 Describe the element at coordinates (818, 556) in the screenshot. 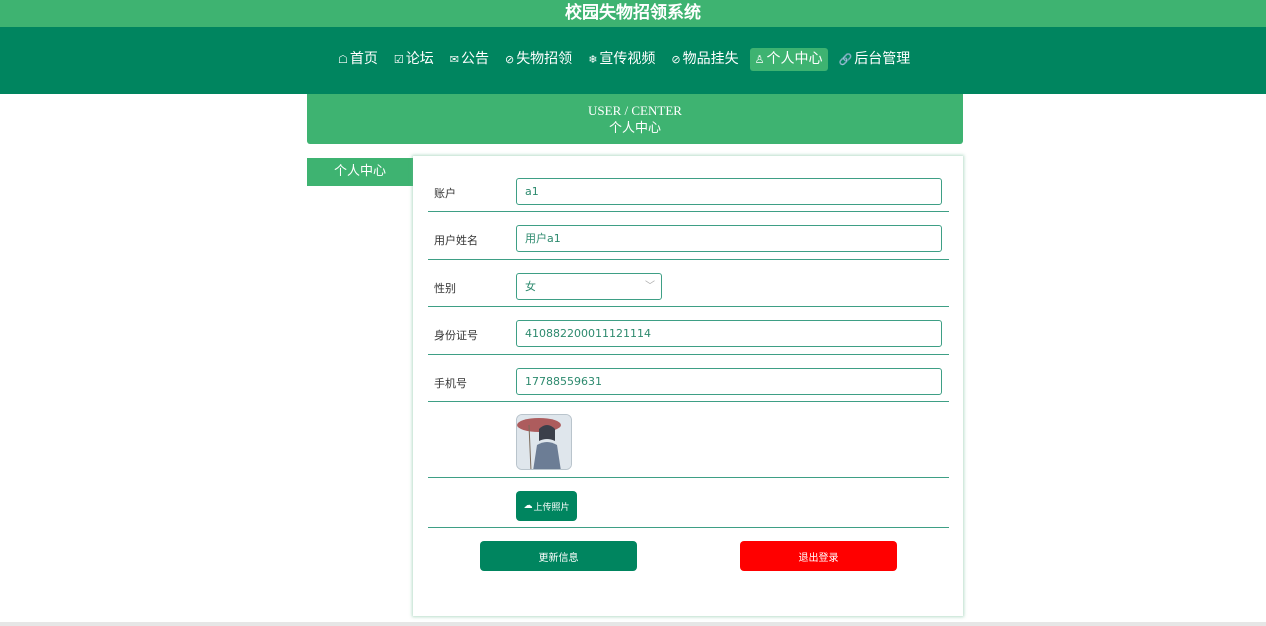

I see `logout-button: 退出登录` at that location.